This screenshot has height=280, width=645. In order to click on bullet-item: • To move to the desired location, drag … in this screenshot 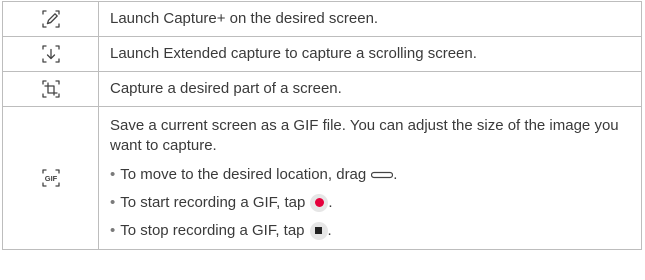, I will do `click(254, 175)`.